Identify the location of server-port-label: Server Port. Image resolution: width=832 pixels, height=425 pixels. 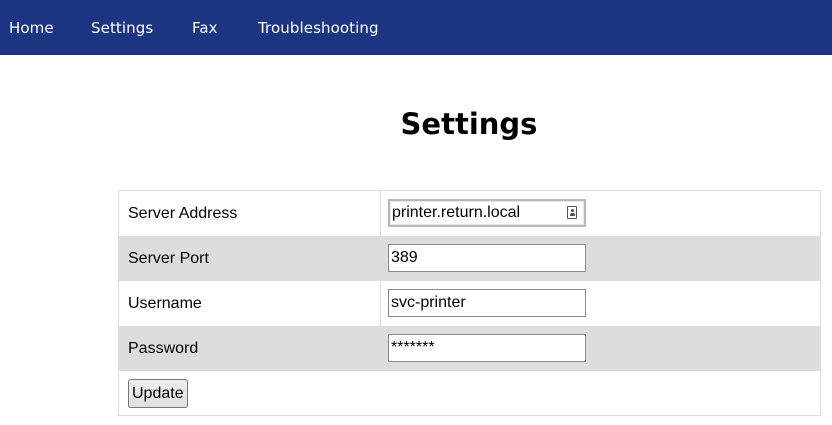
(168, 258).